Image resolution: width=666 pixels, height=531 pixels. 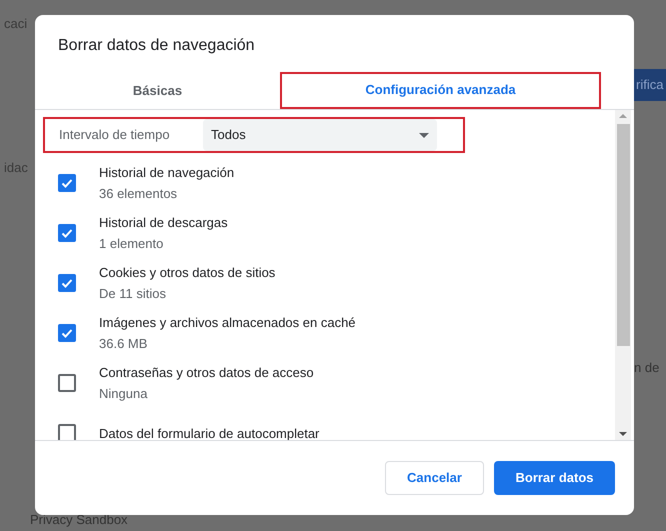 What do you see at coordinates (187, 273) in the screenshot?
I see `item-title: Cookies y otros datos de sitios` at bounding box center [187, 273].